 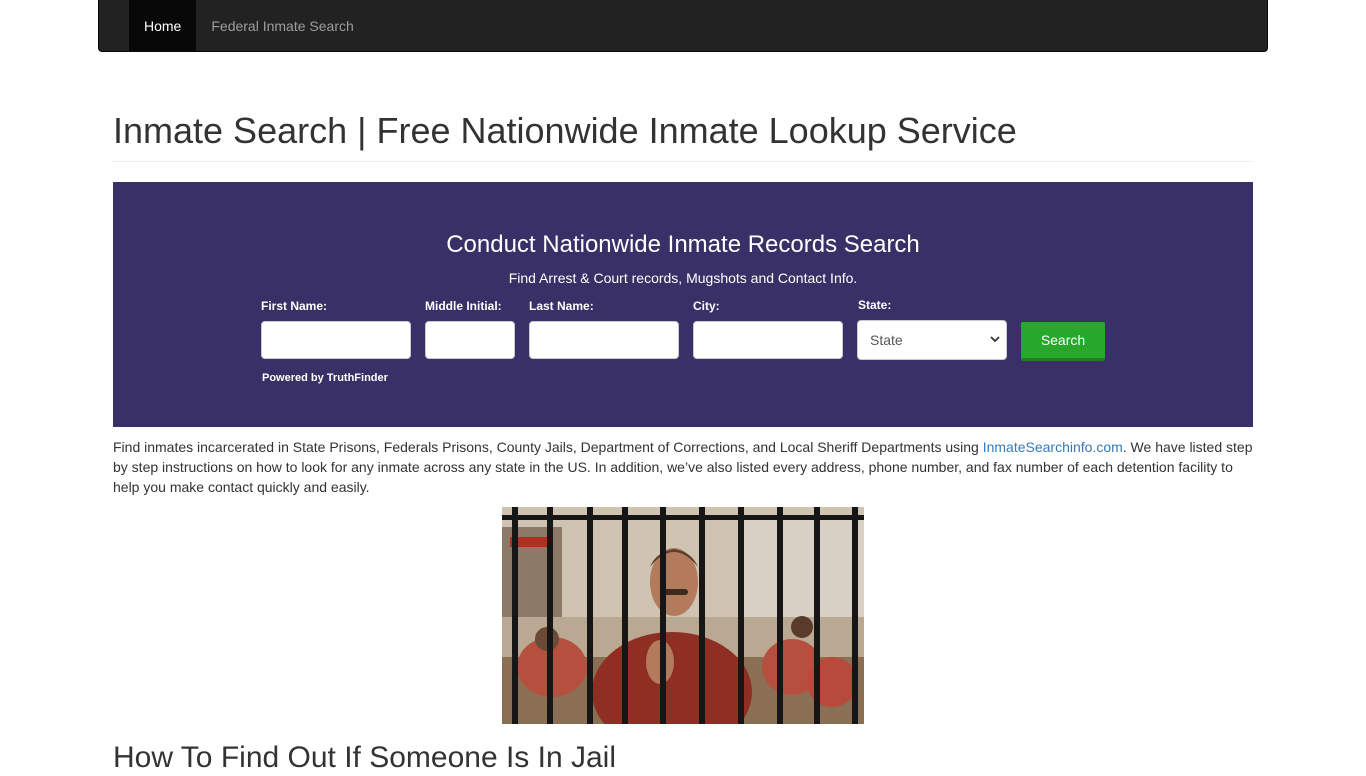 I want to click on search-button: Search, so click(x=1063, y=341).